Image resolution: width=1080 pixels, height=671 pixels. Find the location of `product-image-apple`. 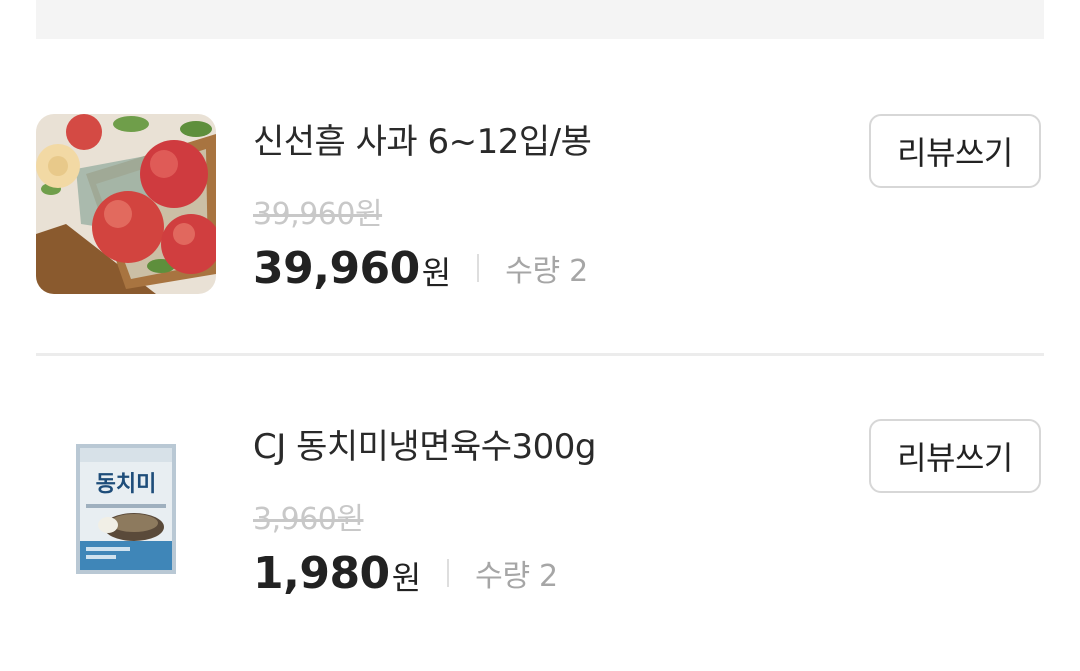

product-image-apple is located at coordinates (126, 204).